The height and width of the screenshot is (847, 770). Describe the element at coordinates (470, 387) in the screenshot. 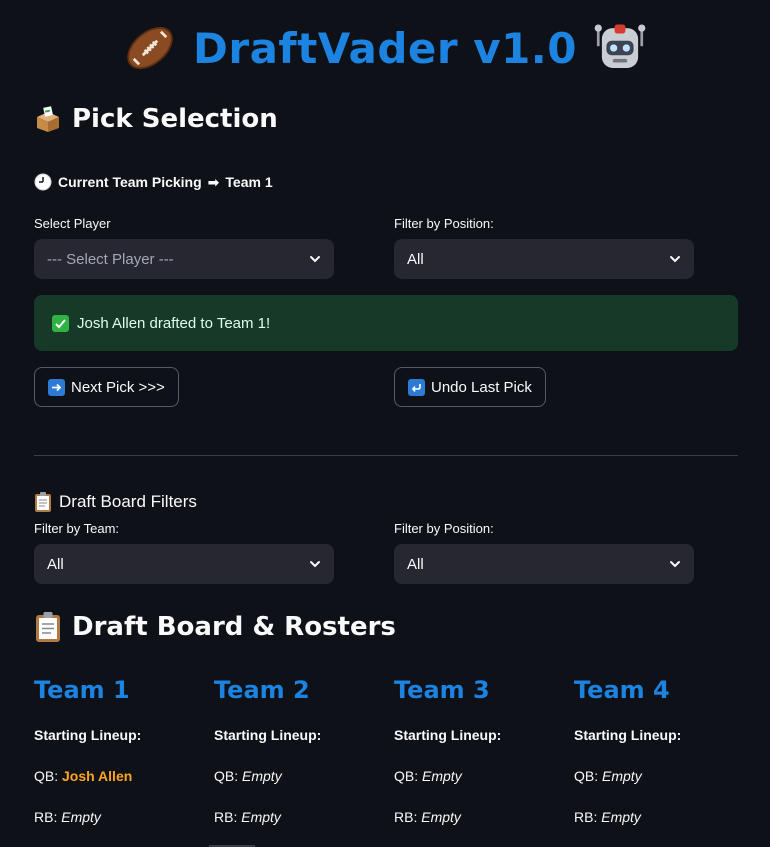

I see `undo-last-pick-button: Undo Last Pick` at that location.